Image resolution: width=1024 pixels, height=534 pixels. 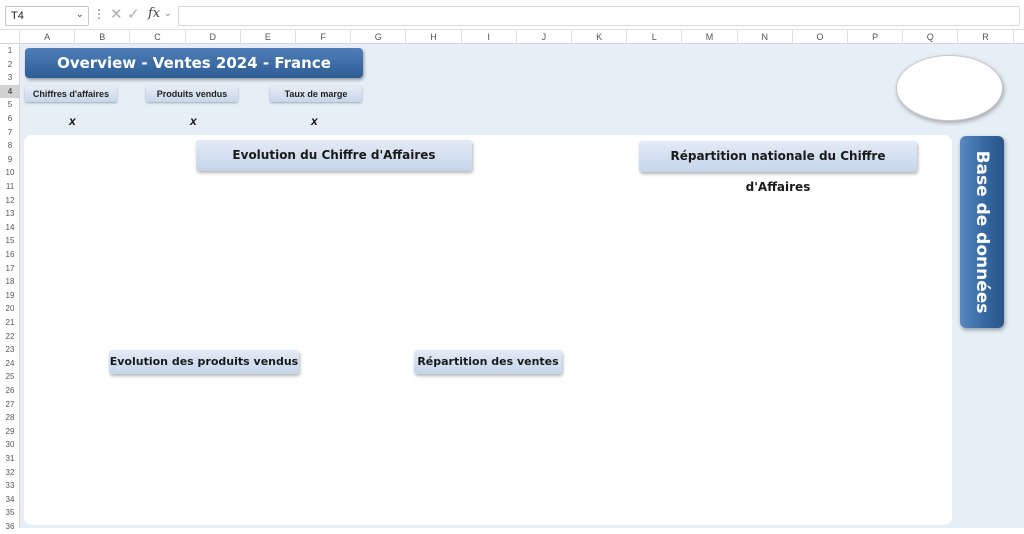 I want to click on row-header: 3, so click(x=10, y=78).